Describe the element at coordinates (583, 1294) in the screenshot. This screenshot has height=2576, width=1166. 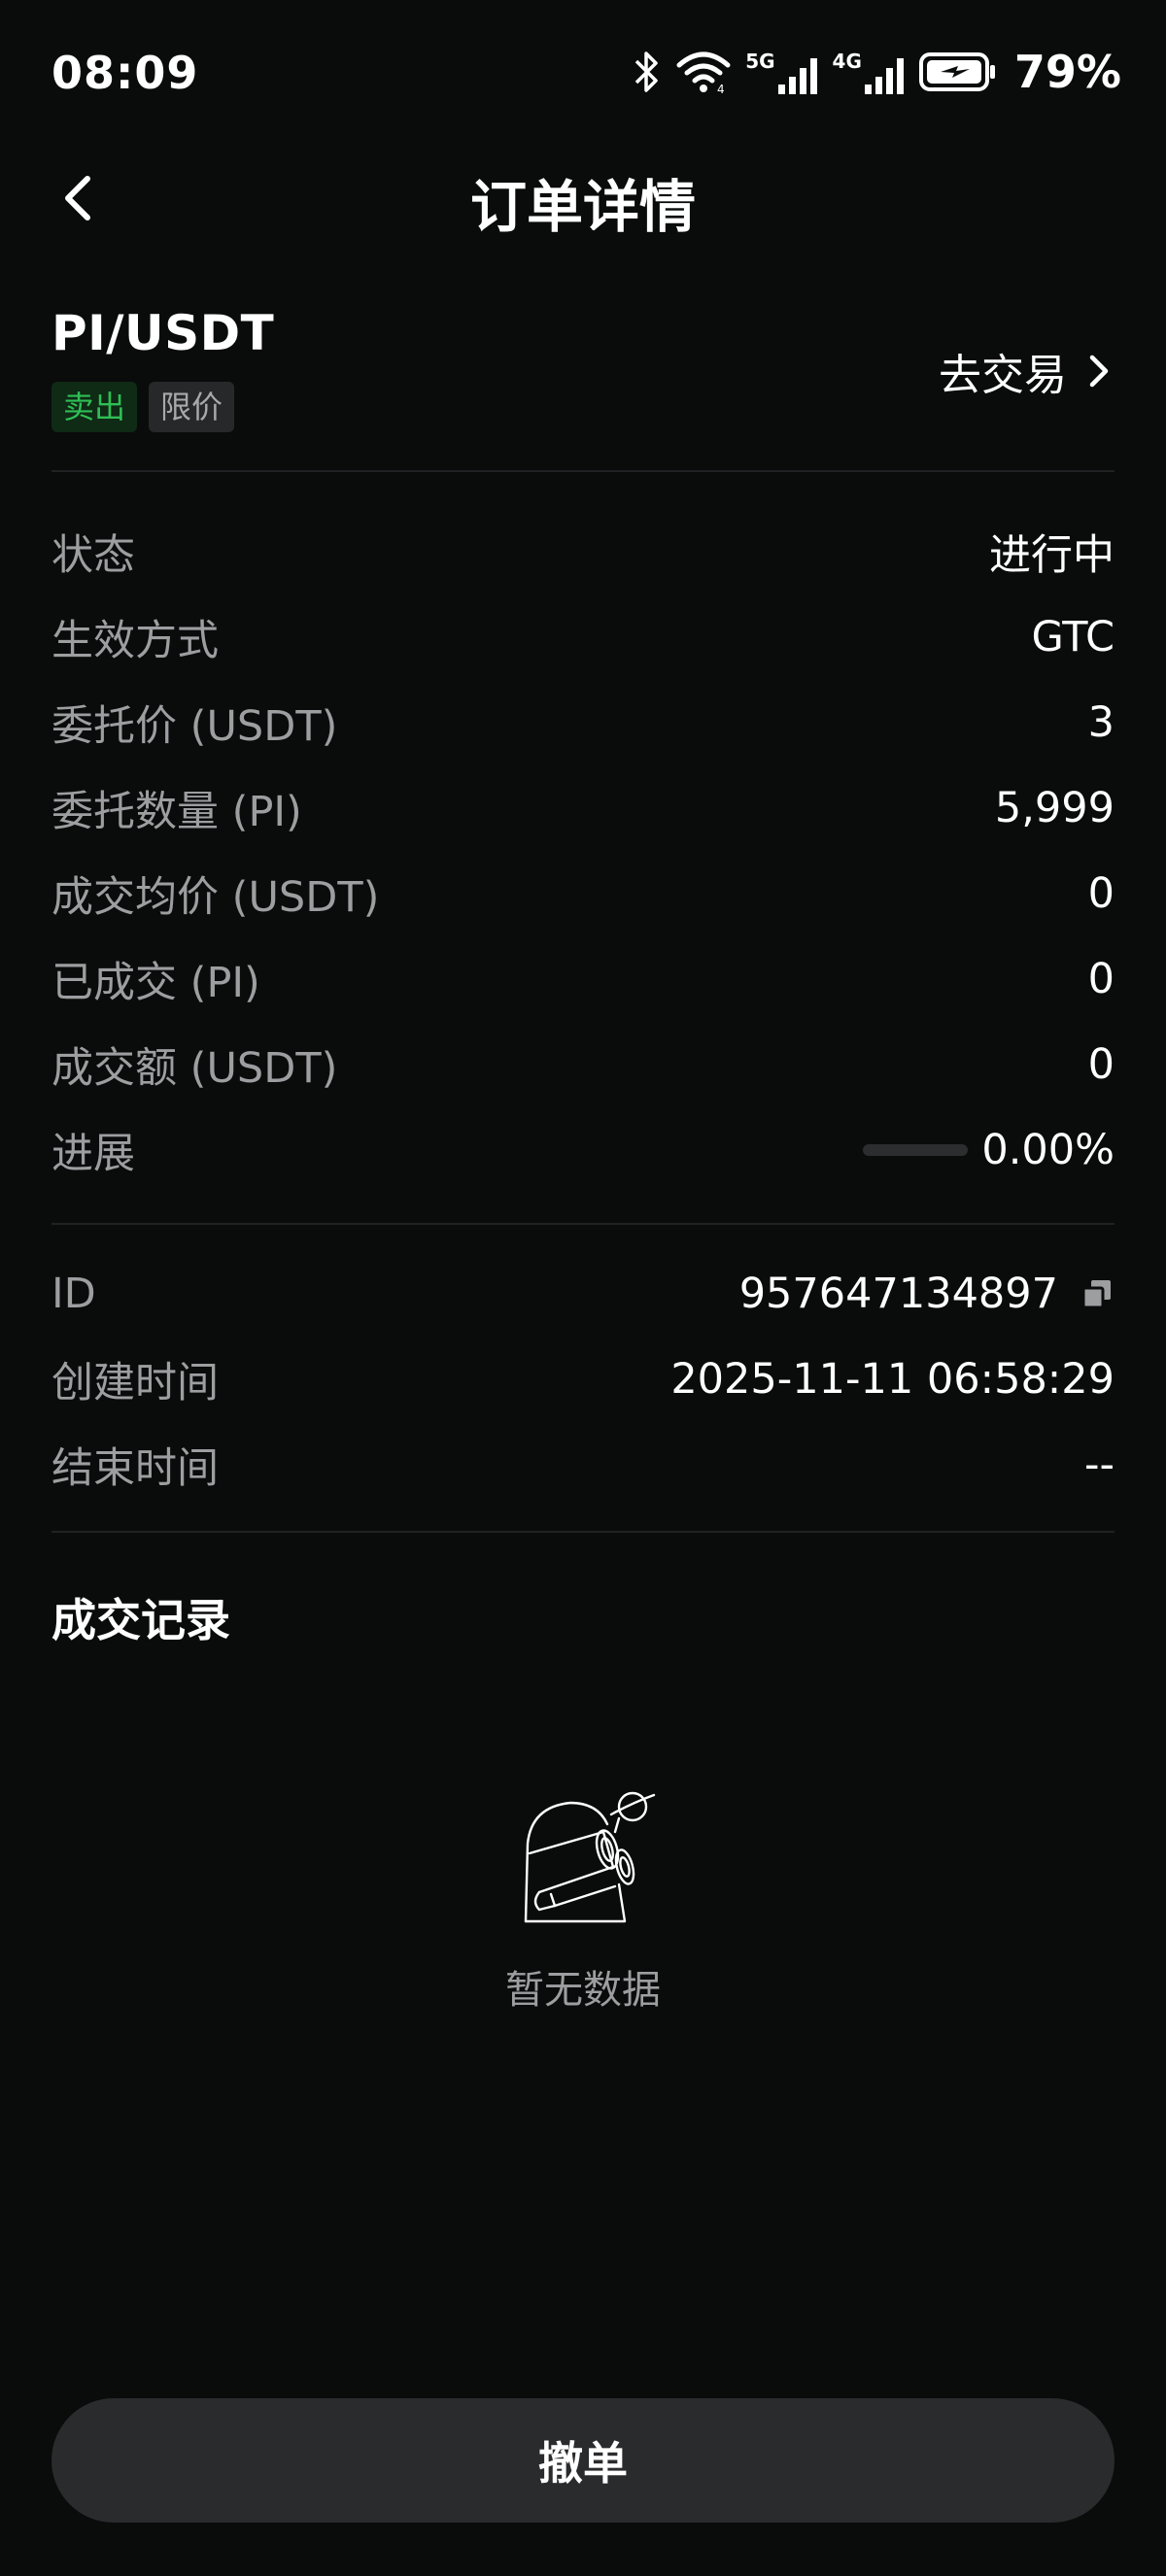
I see `meta-row-id: ID 957647134897` at that location.